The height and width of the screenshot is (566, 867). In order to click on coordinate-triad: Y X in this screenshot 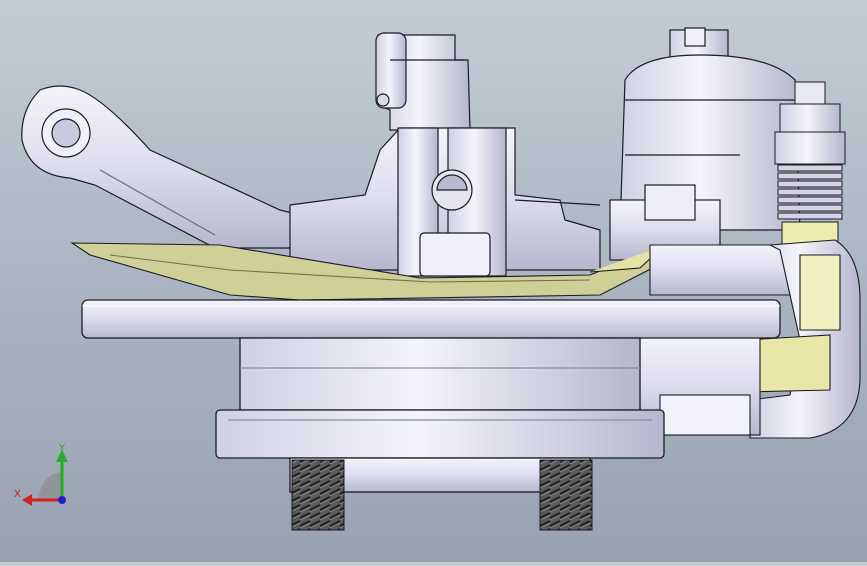, I will do `click(41, 474)`.